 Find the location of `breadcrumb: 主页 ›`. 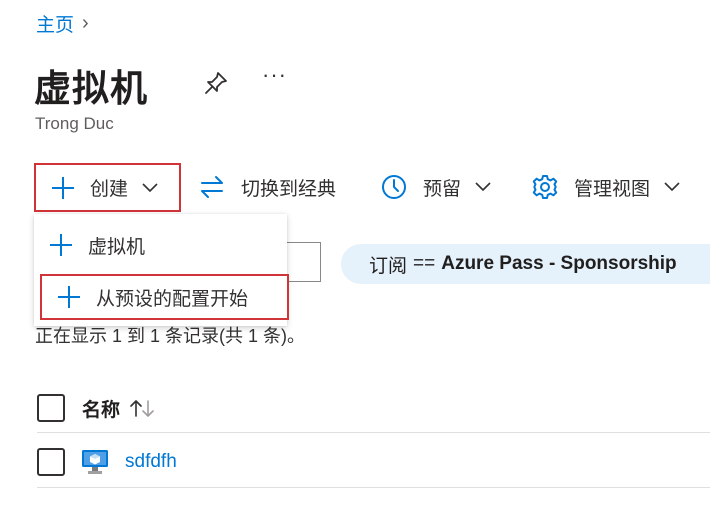

breadcrumb: 主页 › is located at coordinates (62, 23).